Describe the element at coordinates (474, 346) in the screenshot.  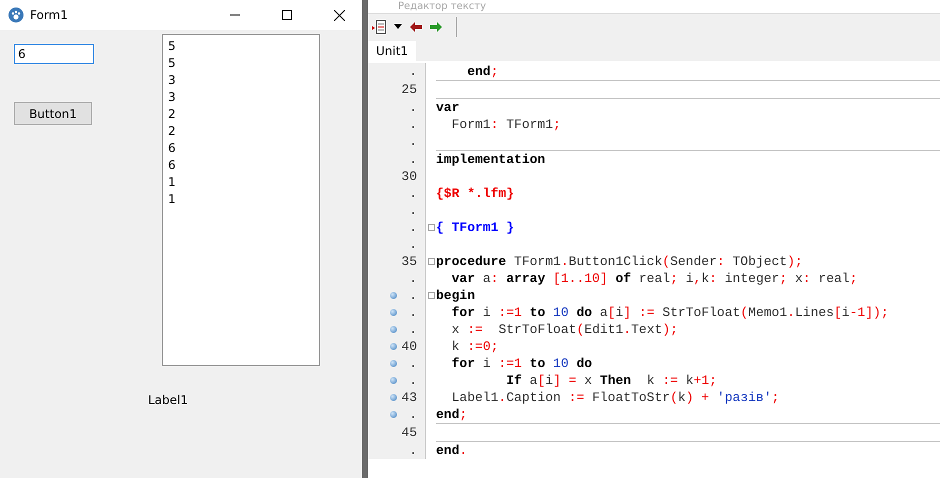
I see `code-line: k :=0;` at that location.